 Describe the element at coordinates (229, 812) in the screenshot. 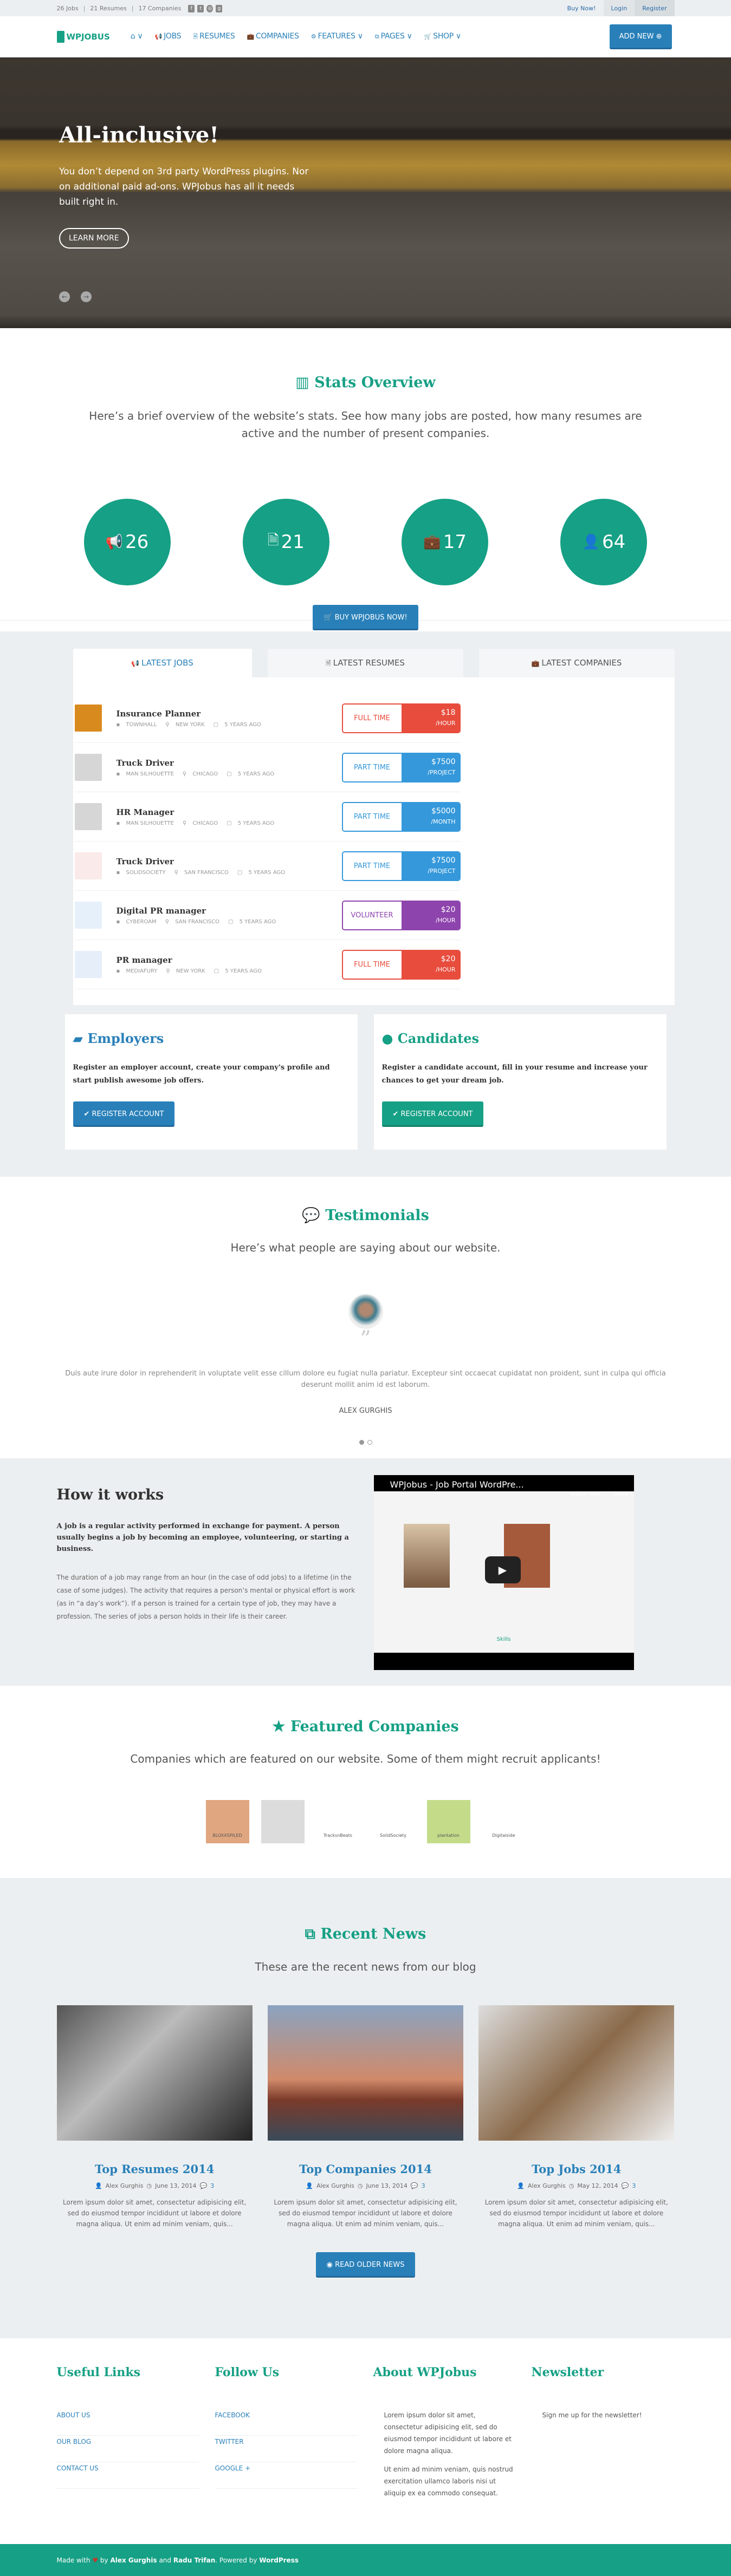

I see `job-title: HR Manager` at that location.